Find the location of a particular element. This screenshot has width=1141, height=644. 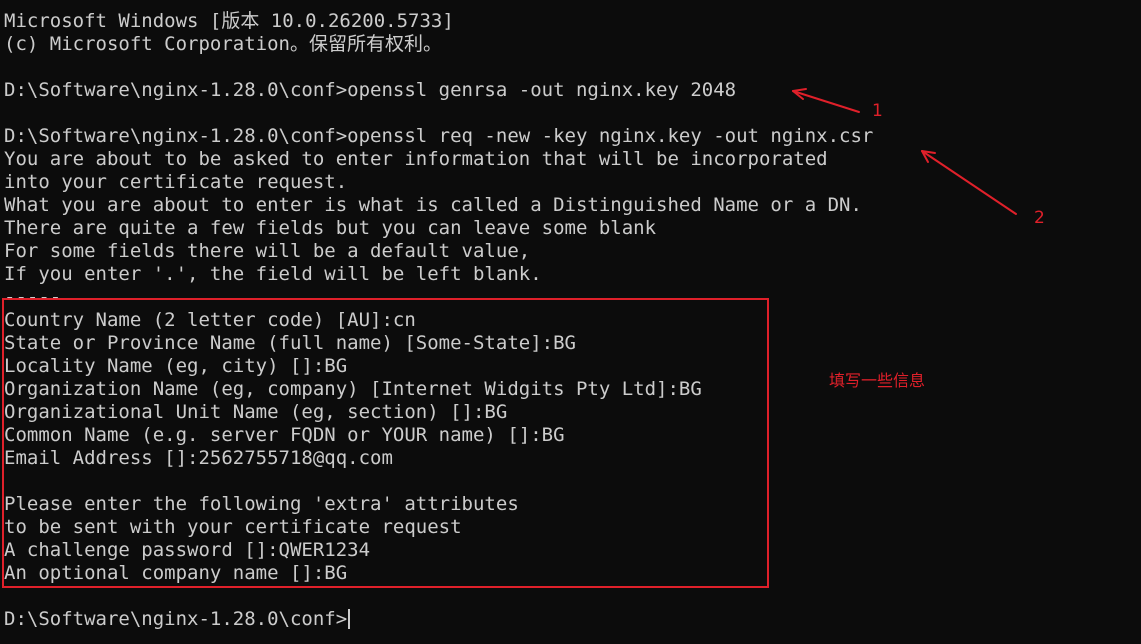

annotation-arrows is located at coordinates (904, 151).